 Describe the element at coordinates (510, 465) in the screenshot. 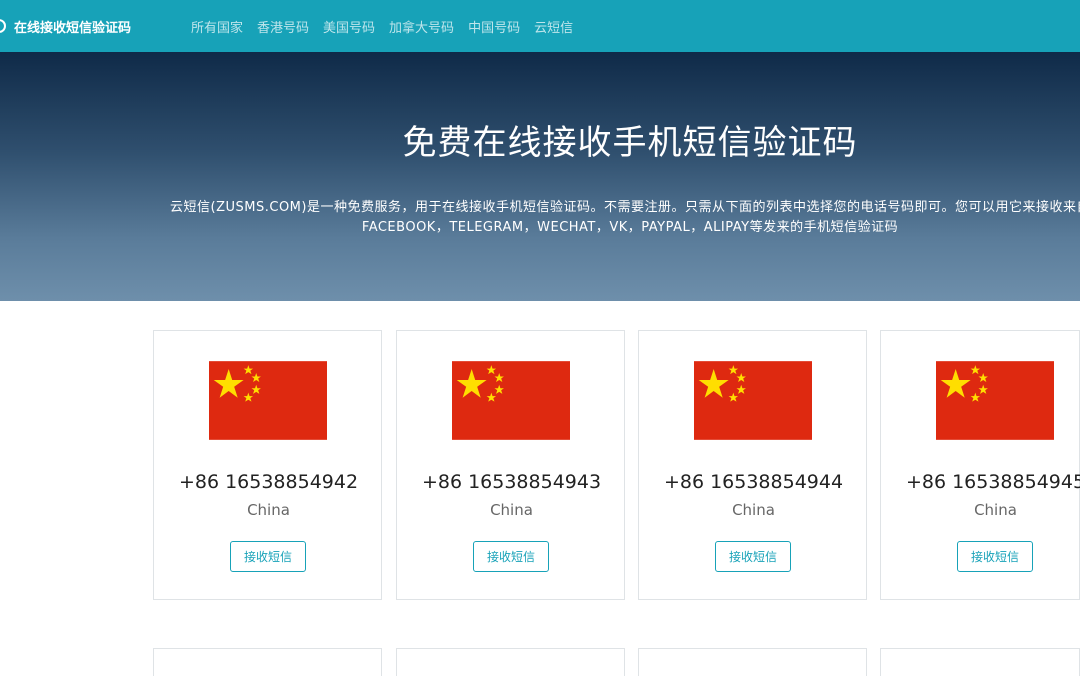

I see `number-card: +86 16538854943 China 接收短信` at that location.